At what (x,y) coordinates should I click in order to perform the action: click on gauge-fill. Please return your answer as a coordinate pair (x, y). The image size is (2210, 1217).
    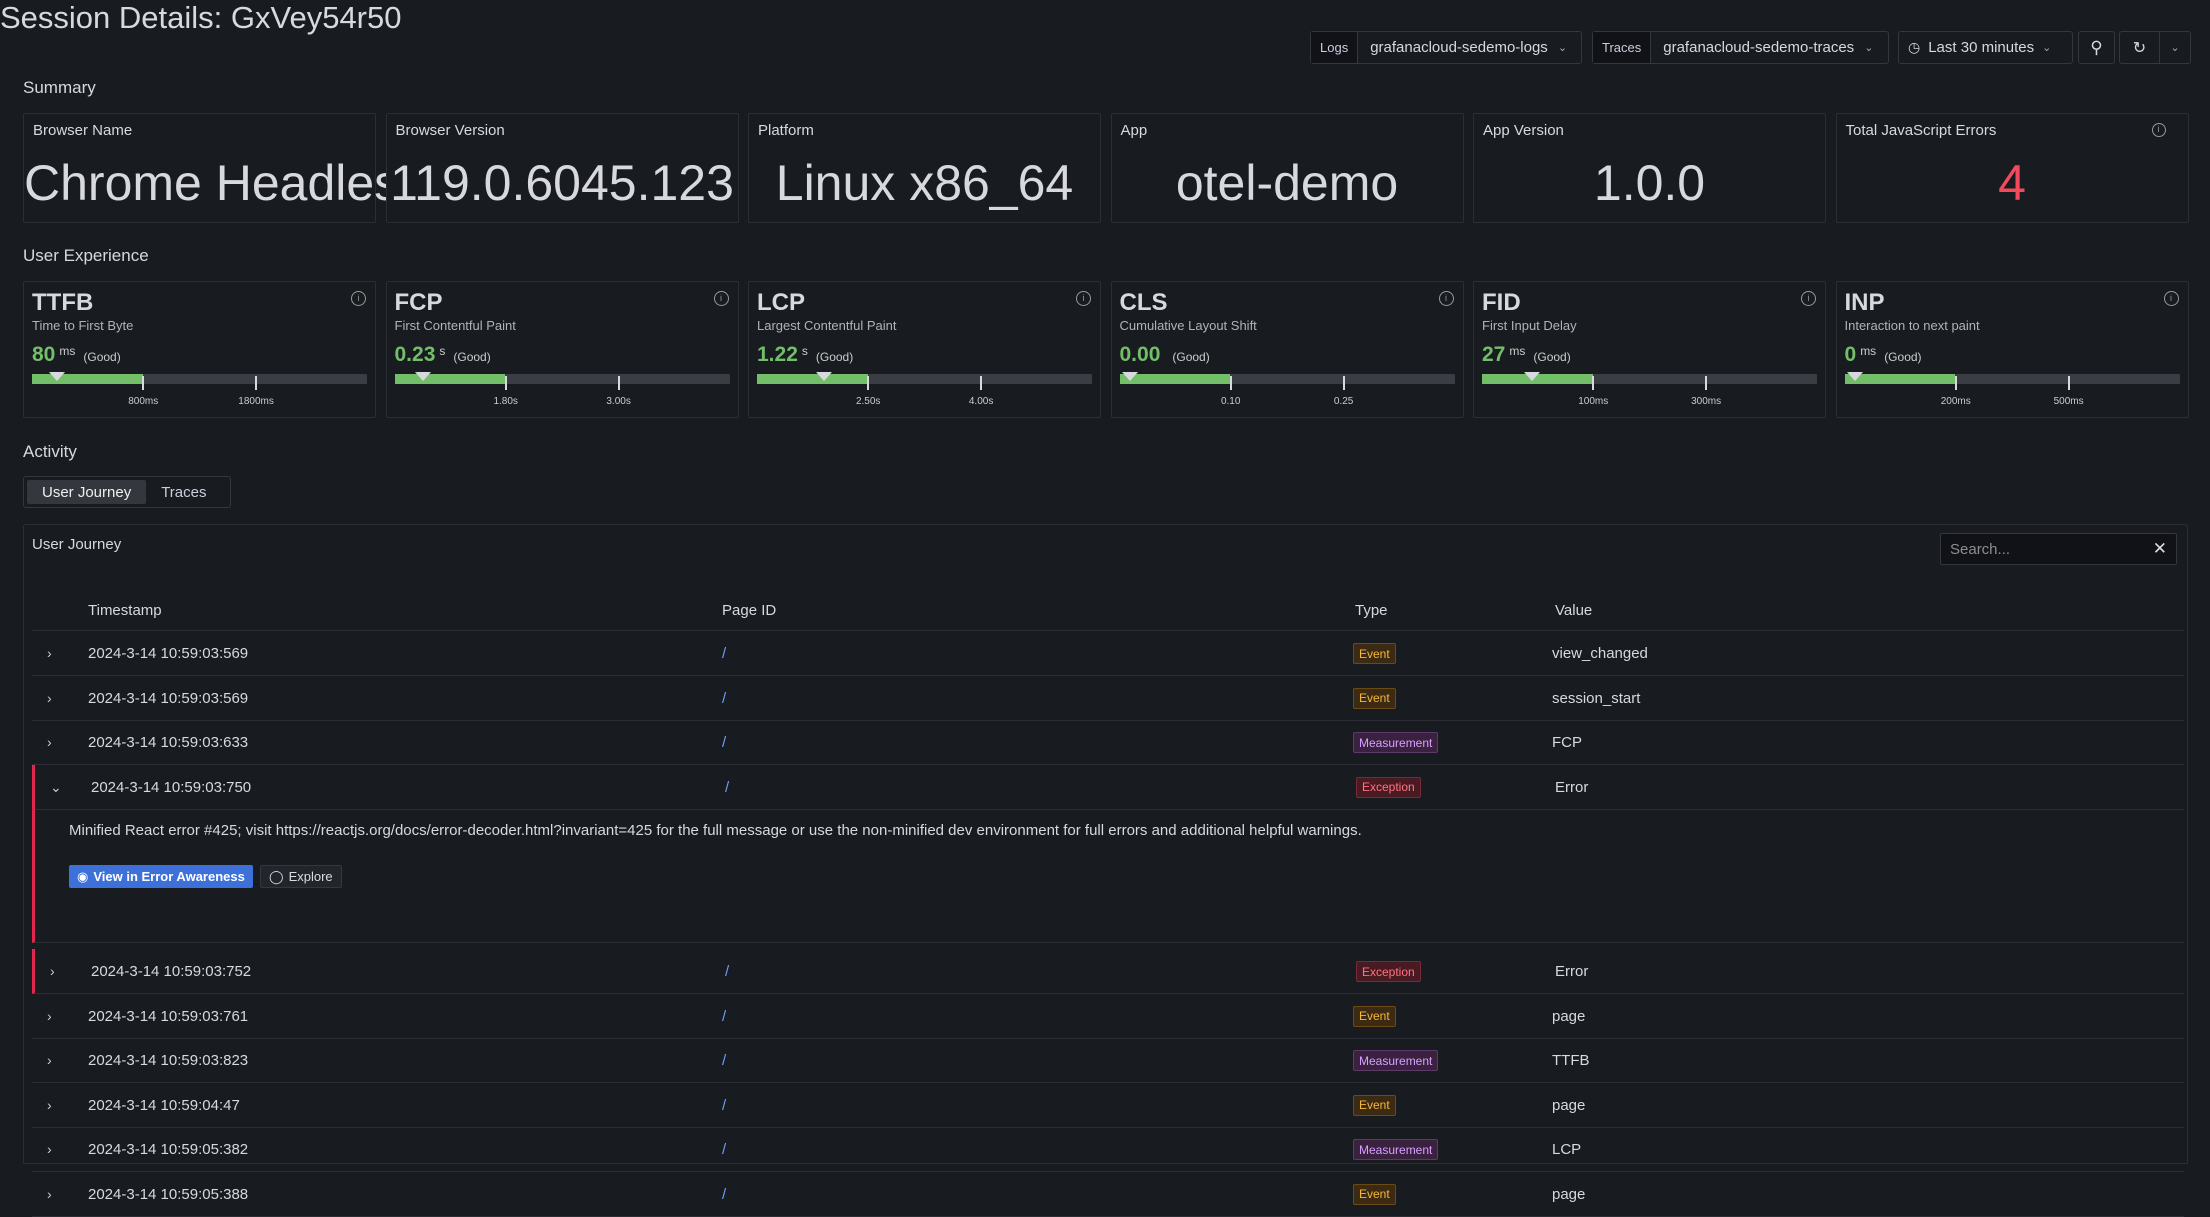
    Looking at the image, I should click on (812, 379).